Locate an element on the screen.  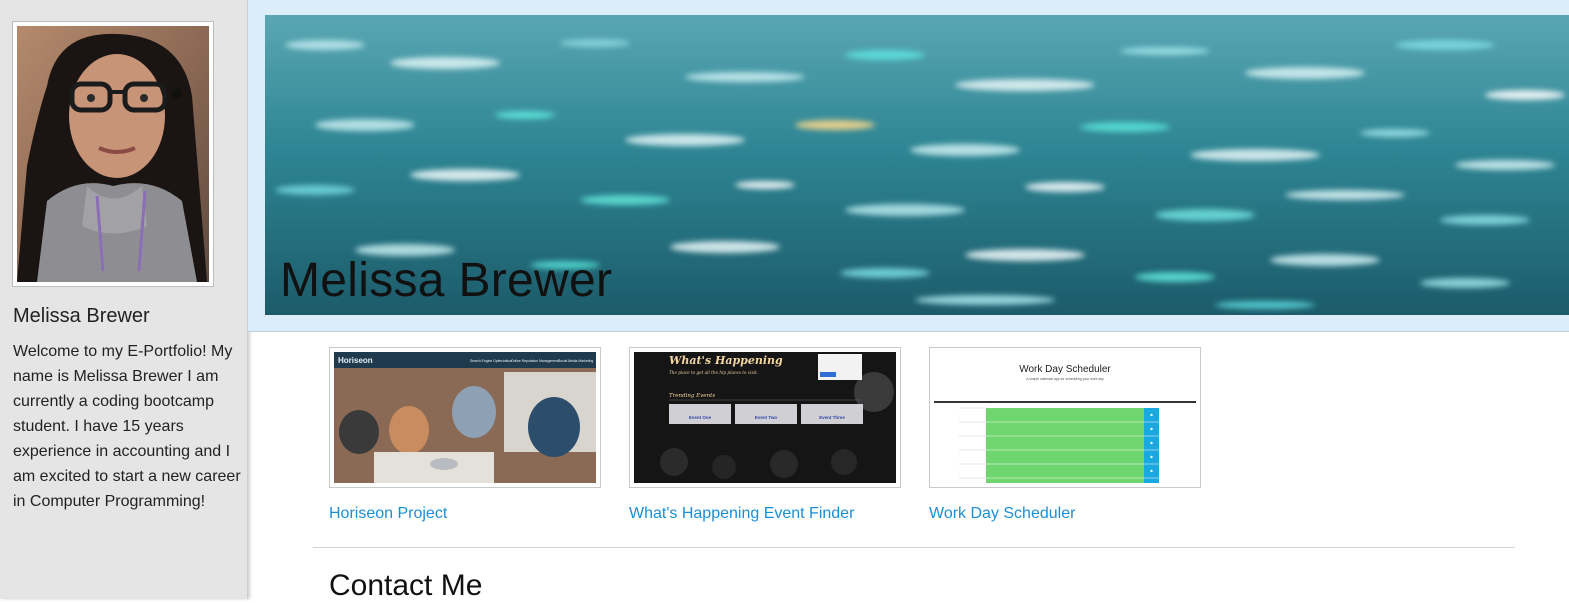
thumb-wh-title: What's Happening is located at coordinates (726, 360).